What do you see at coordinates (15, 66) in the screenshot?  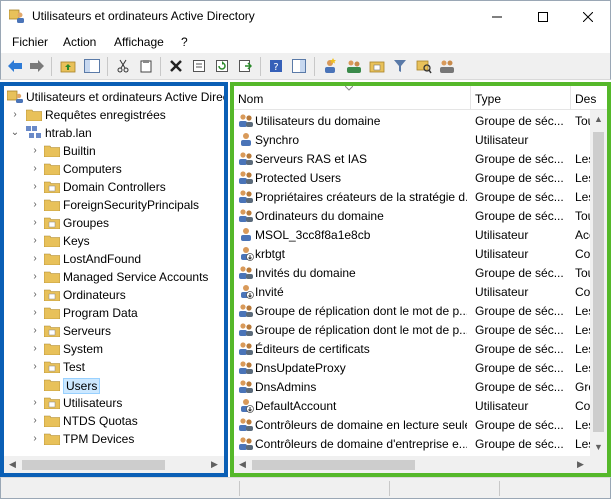 I see `back-button` at bounding box center [15, 66].